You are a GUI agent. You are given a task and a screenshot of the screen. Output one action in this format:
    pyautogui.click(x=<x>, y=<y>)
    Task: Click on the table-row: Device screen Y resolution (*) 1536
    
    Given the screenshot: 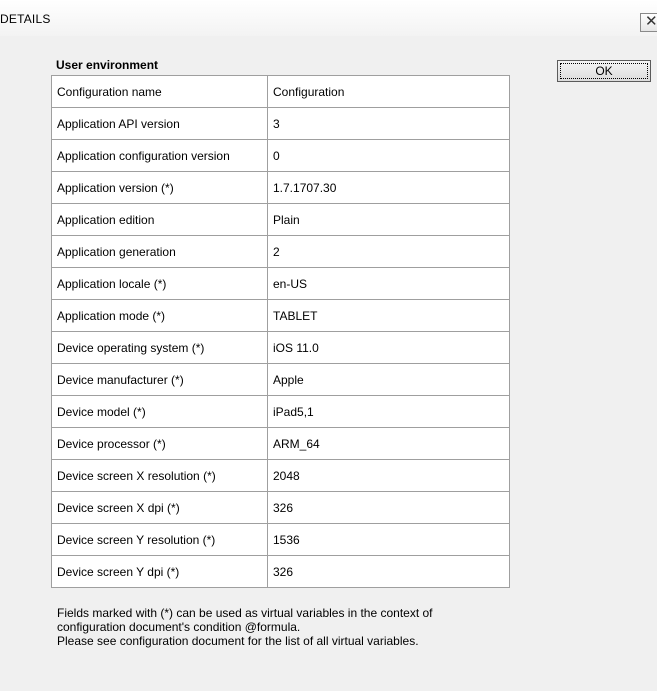 What is the action you would take?
    pyautogui.click(x=280, y=539)
    